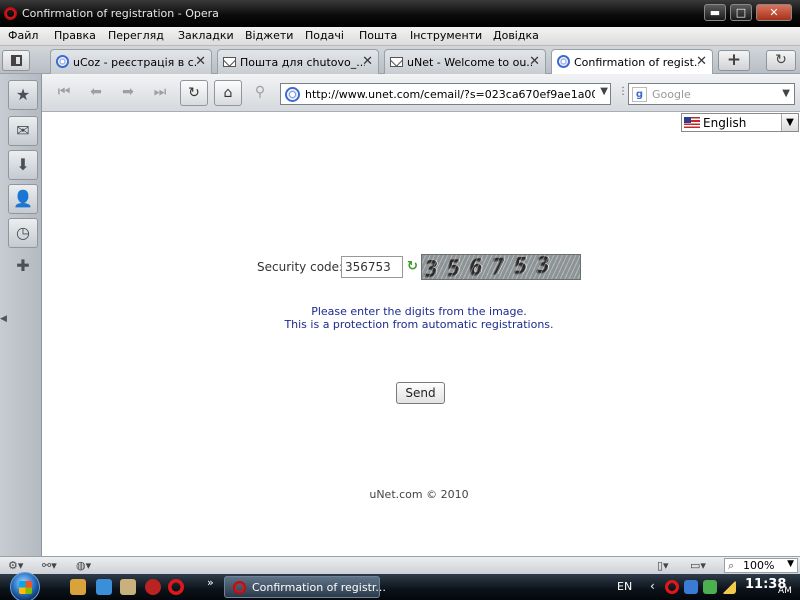  I want to click on bookmarks-panel-button: ★, so click(23, 95).